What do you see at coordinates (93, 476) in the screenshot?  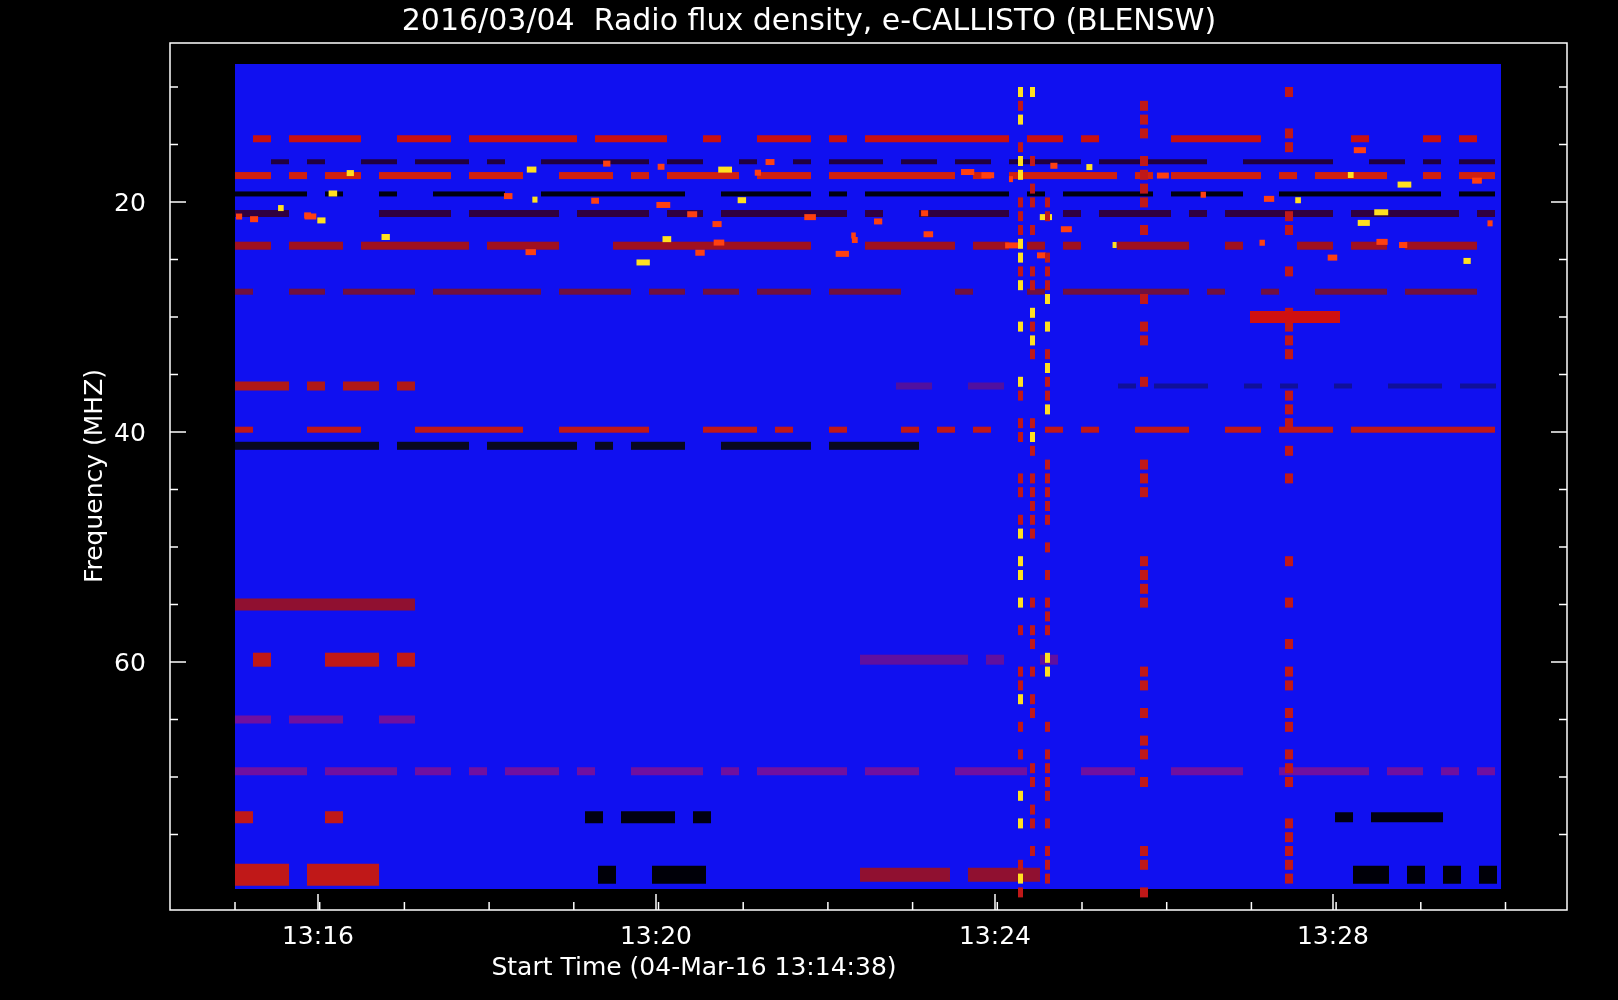 I see `y-axis-label: Frequency (MHZ)` at bounding box center [93, 476].